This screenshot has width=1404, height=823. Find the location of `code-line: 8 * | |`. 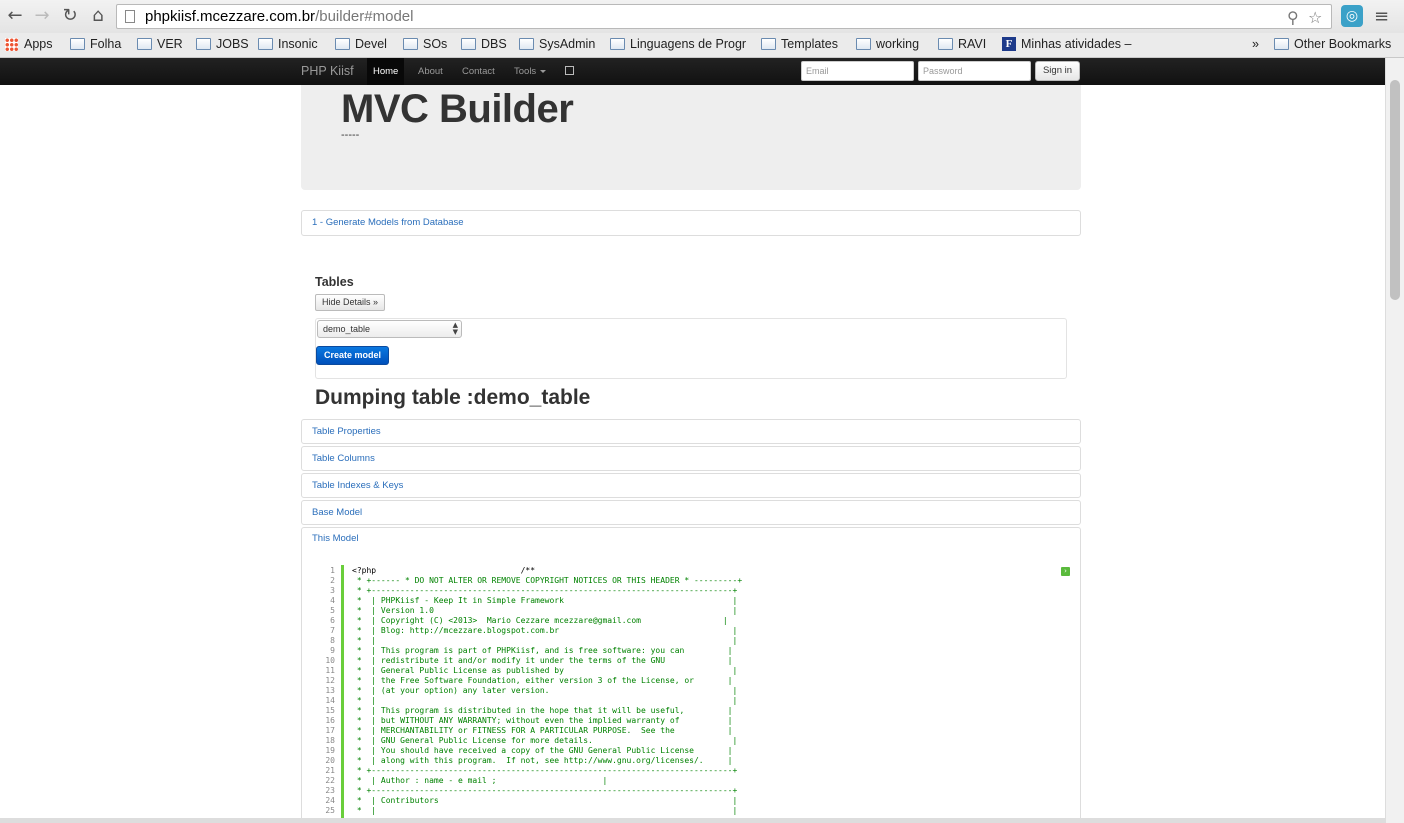

code-line: 8 * | | is located at coordinates (528, 641).